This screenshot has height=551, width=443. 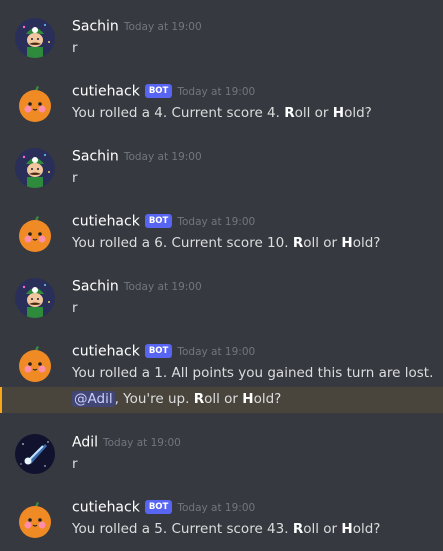 I want to click on adil-avatar, so click(x=35, y=454).